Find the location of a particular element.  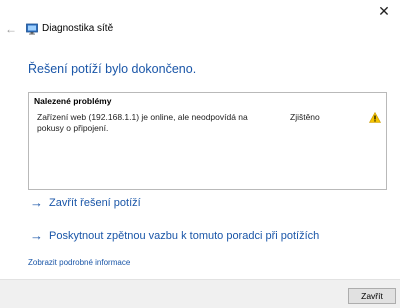

footer-bar: Zavřít is located at coordinates (200, 293).